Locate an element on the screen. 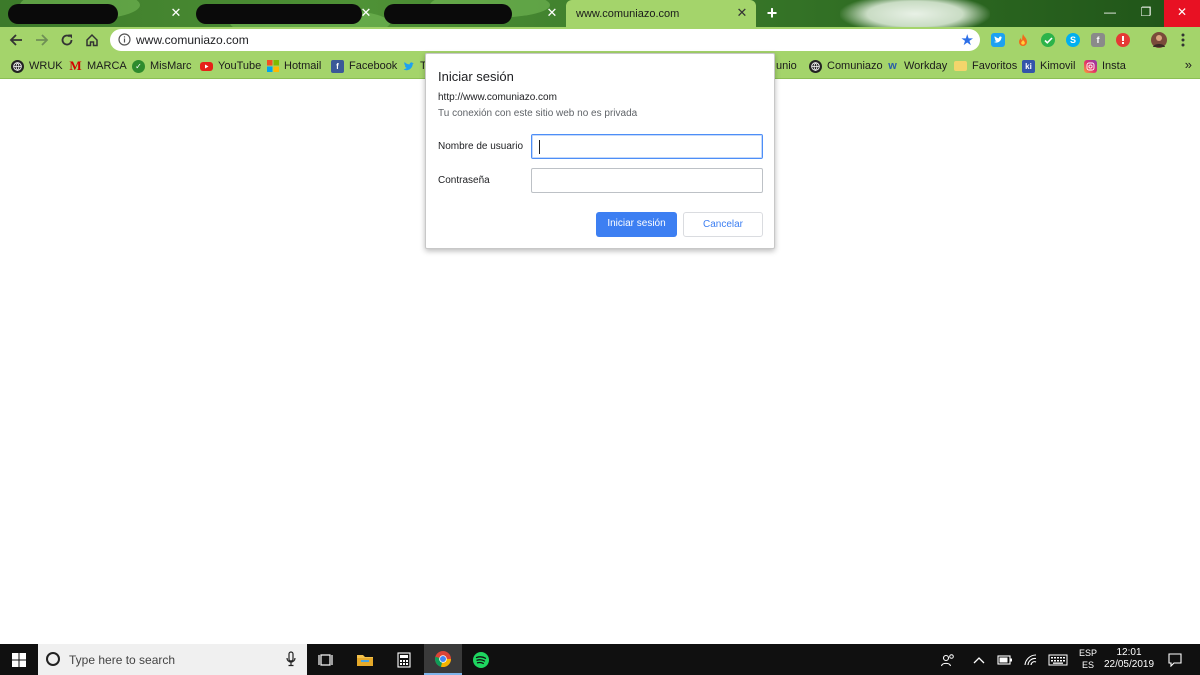 This screenshot has height=675, width=1200. youtube-icon is located at coordinates (206, 66).